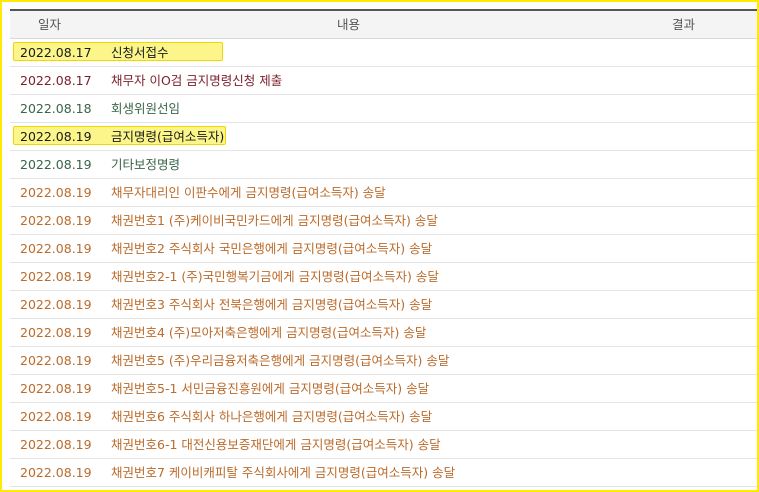 This screenshot has width=759, height=492. I want to click on header-result: 결과, so click(684, 24).